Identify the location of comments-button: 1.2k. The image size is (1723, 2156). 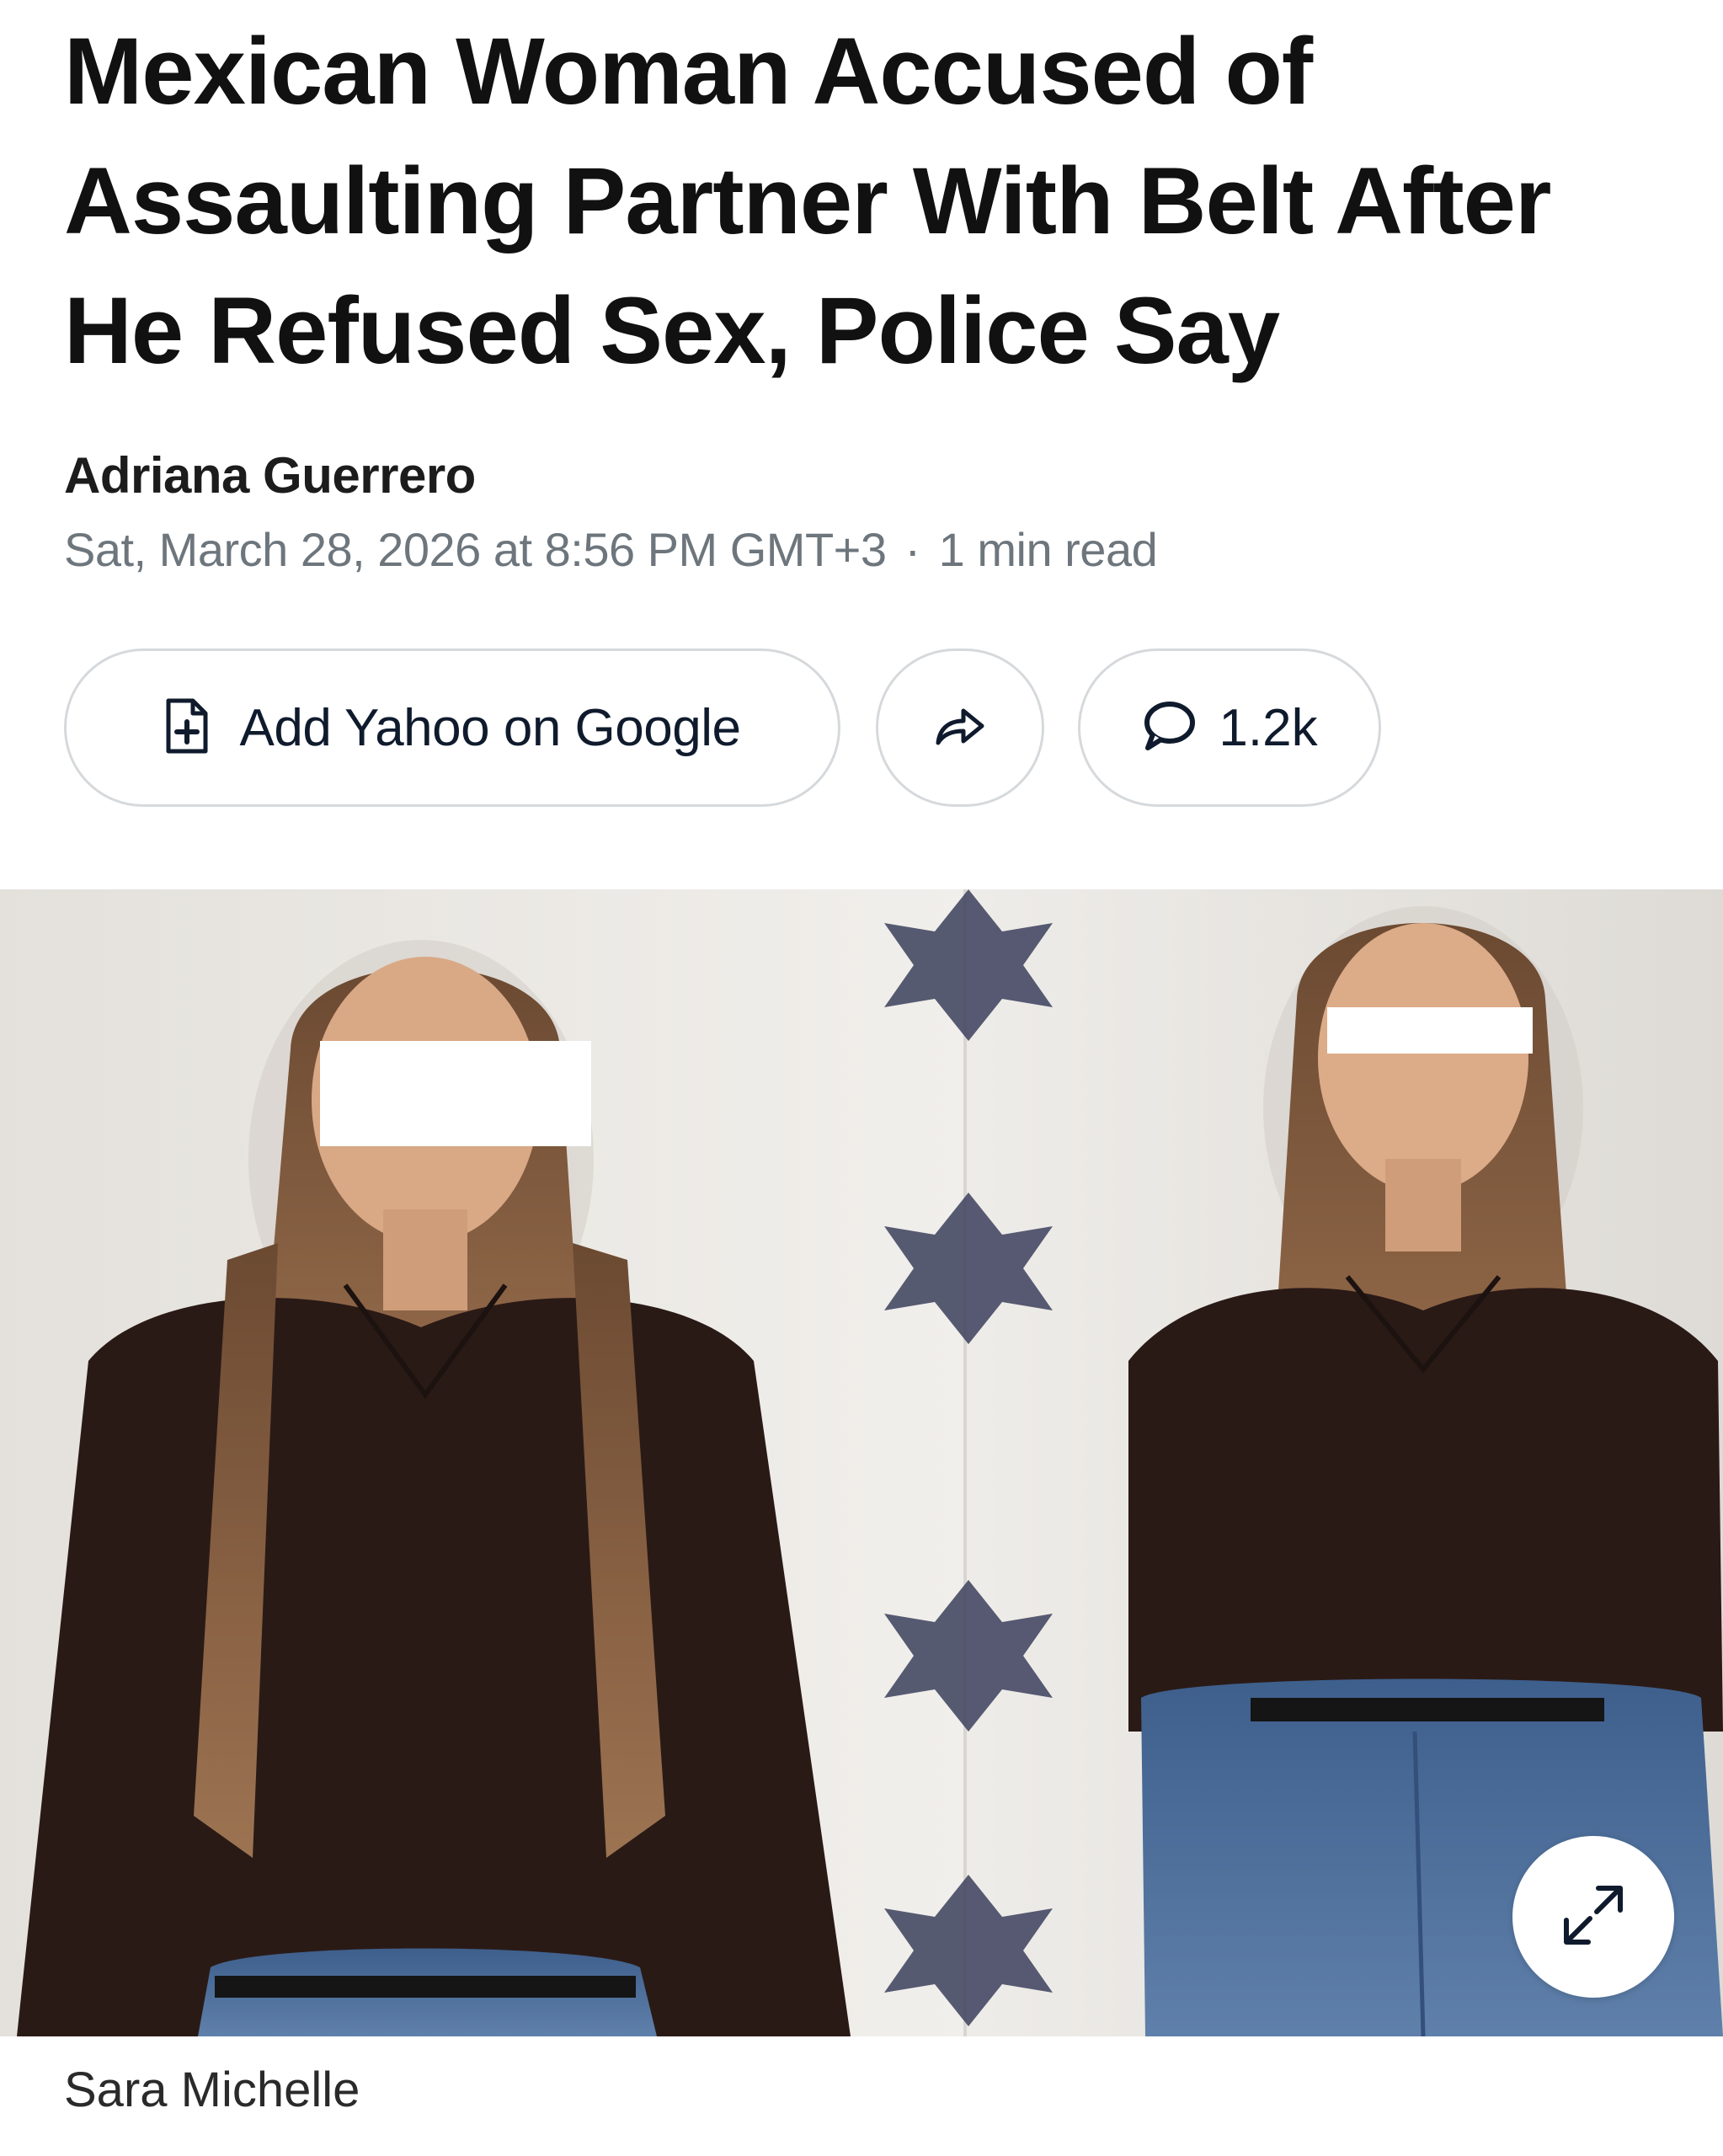
(1229, 727).